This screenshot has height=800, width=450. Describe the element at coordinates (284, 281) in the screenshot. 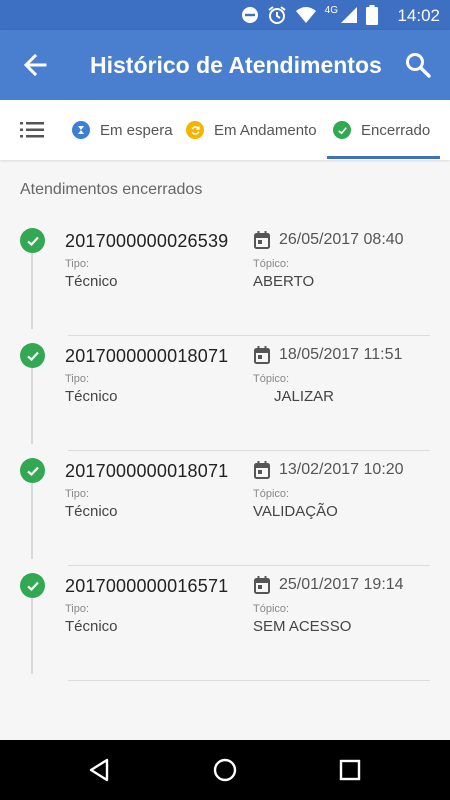

I see `topico-value: ABERTO` at that location.